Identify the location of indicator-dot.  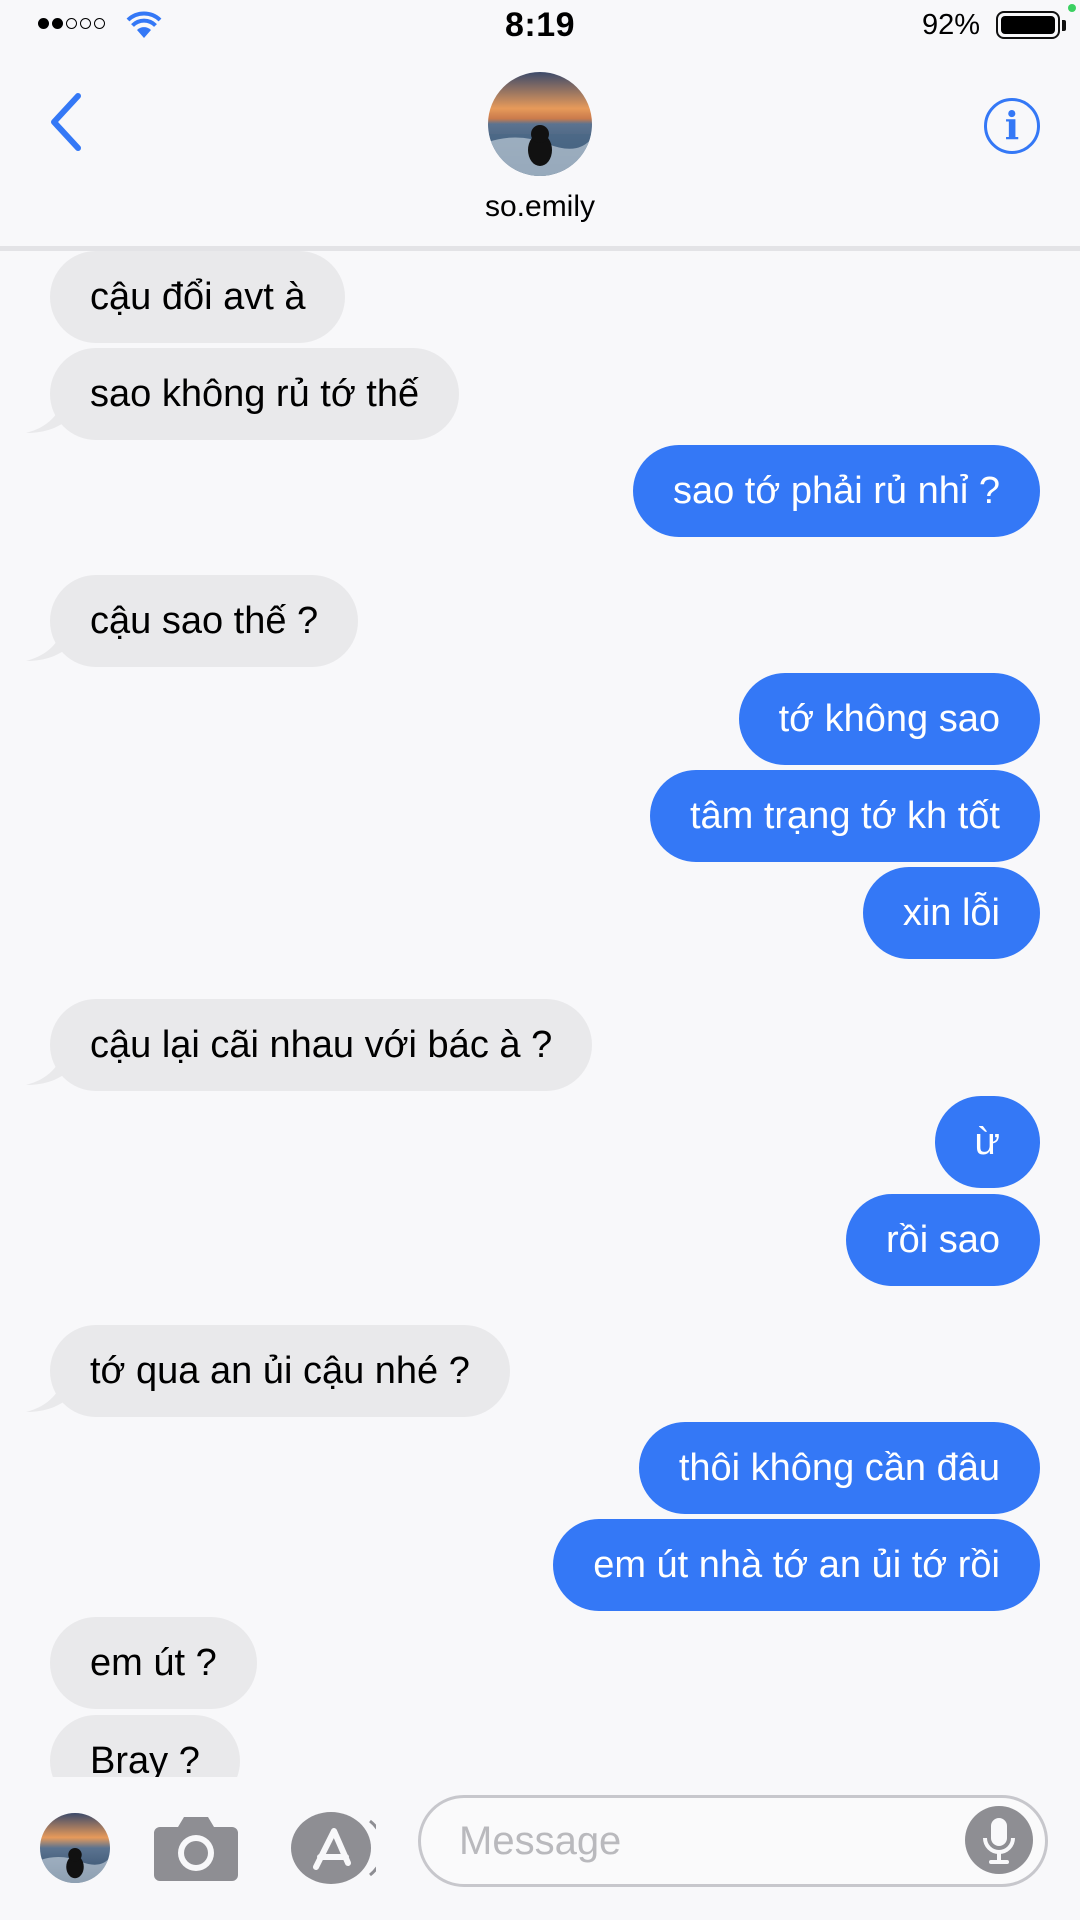
(1072, 8).